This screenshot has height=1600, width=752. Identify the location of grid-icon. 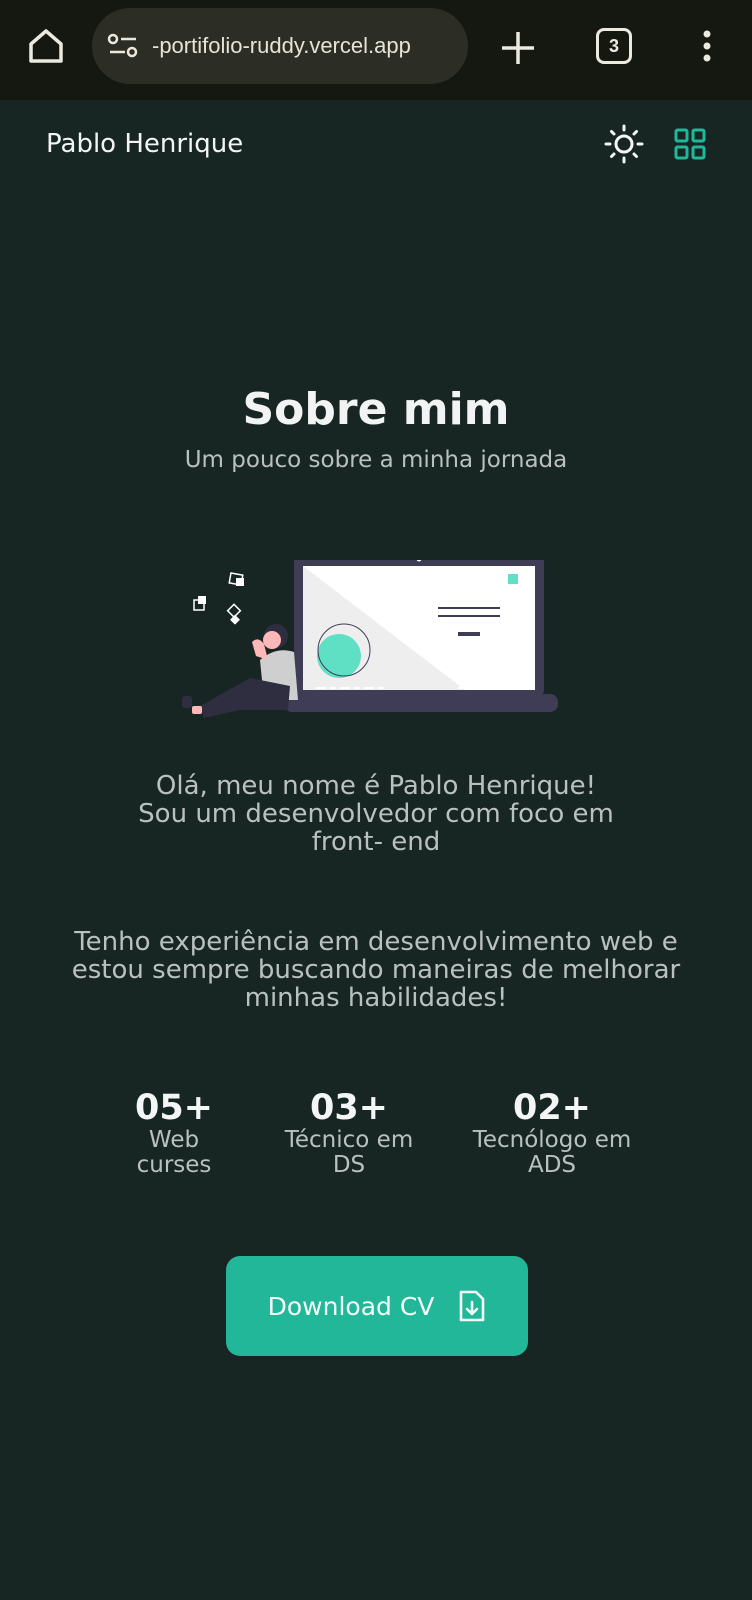
(690, 144).